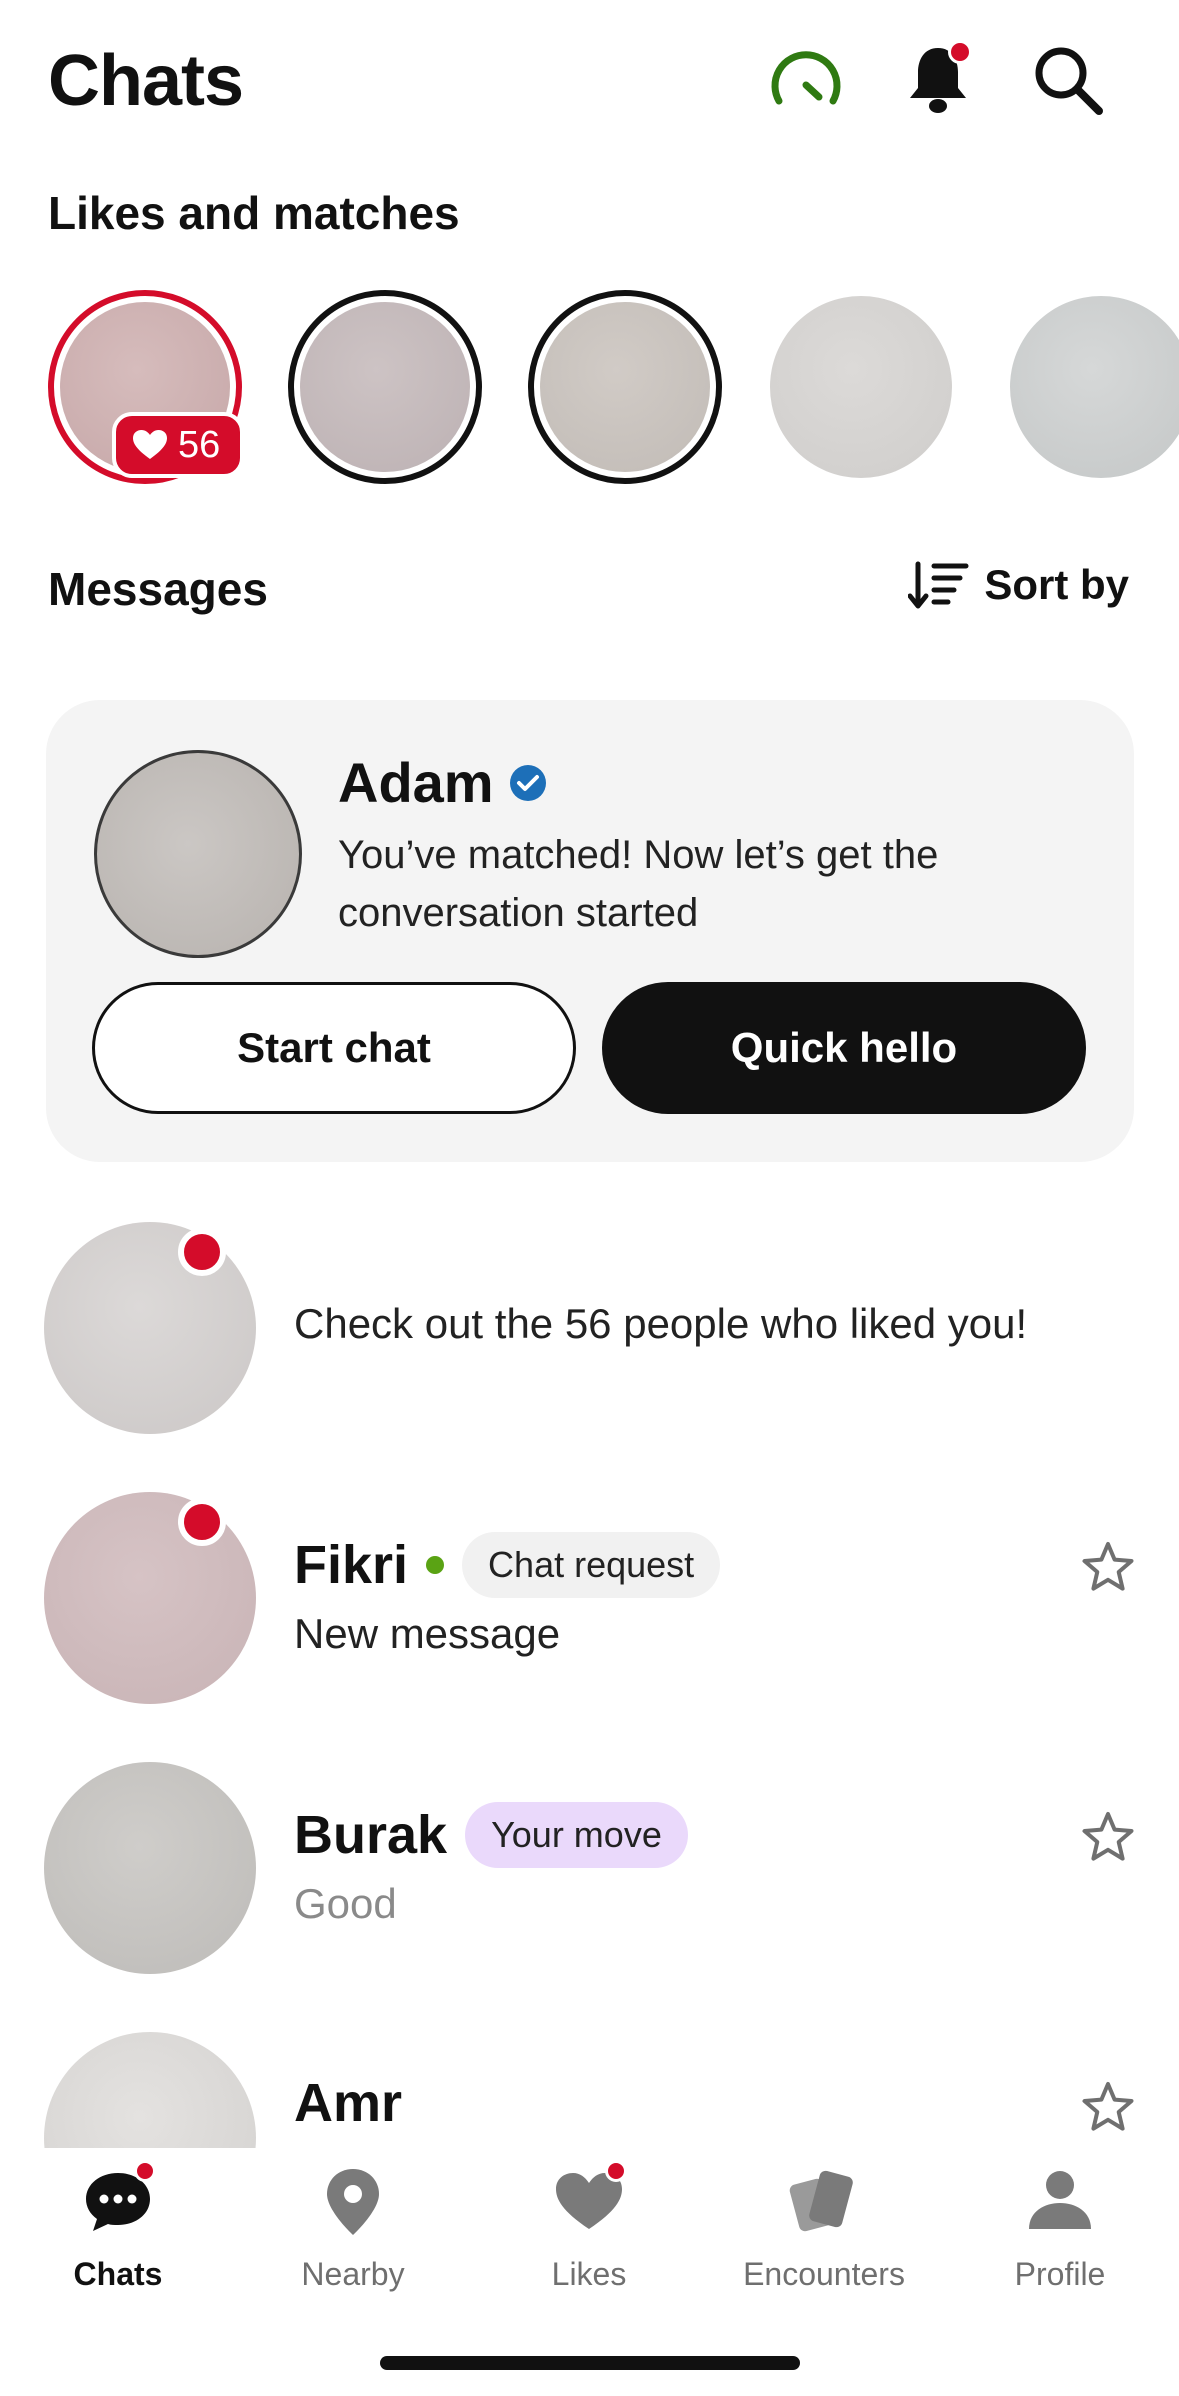  I want to click on contact-name-row: Amr, so click(348, 2103).